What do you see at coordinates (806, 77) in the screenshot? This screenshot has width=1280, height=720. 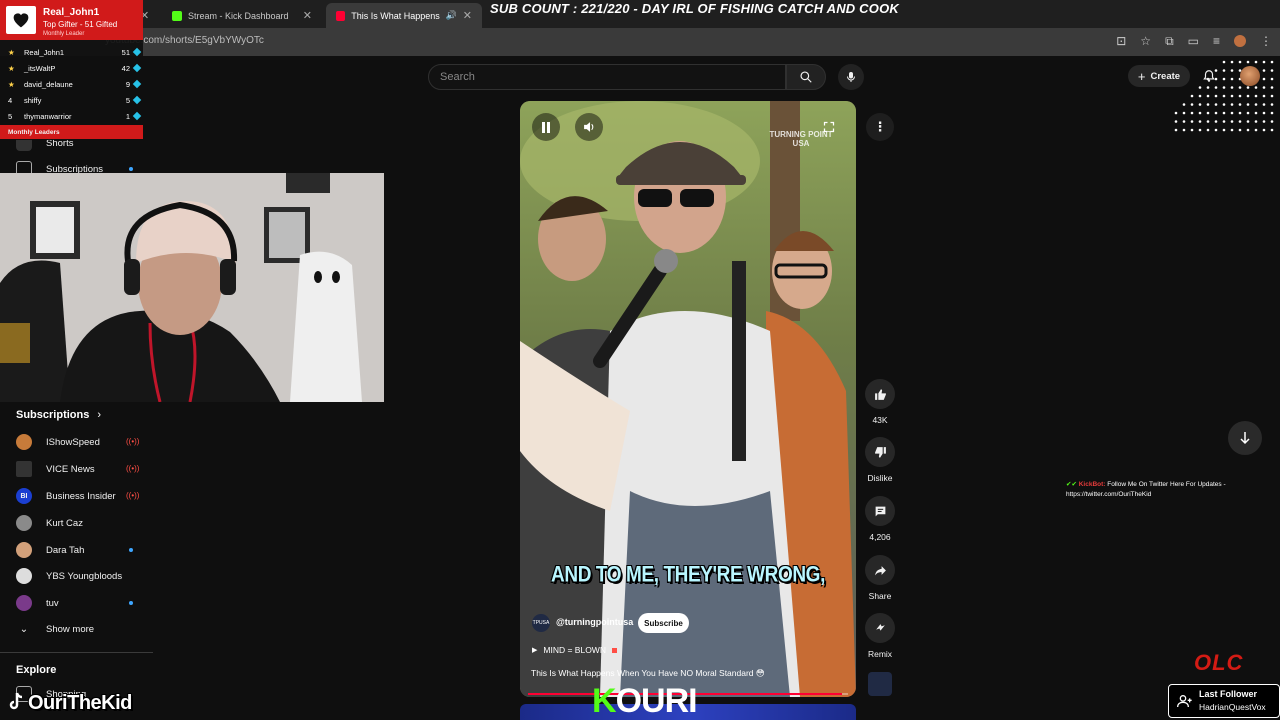 I see `search-button` at bounding box center [806, 77].